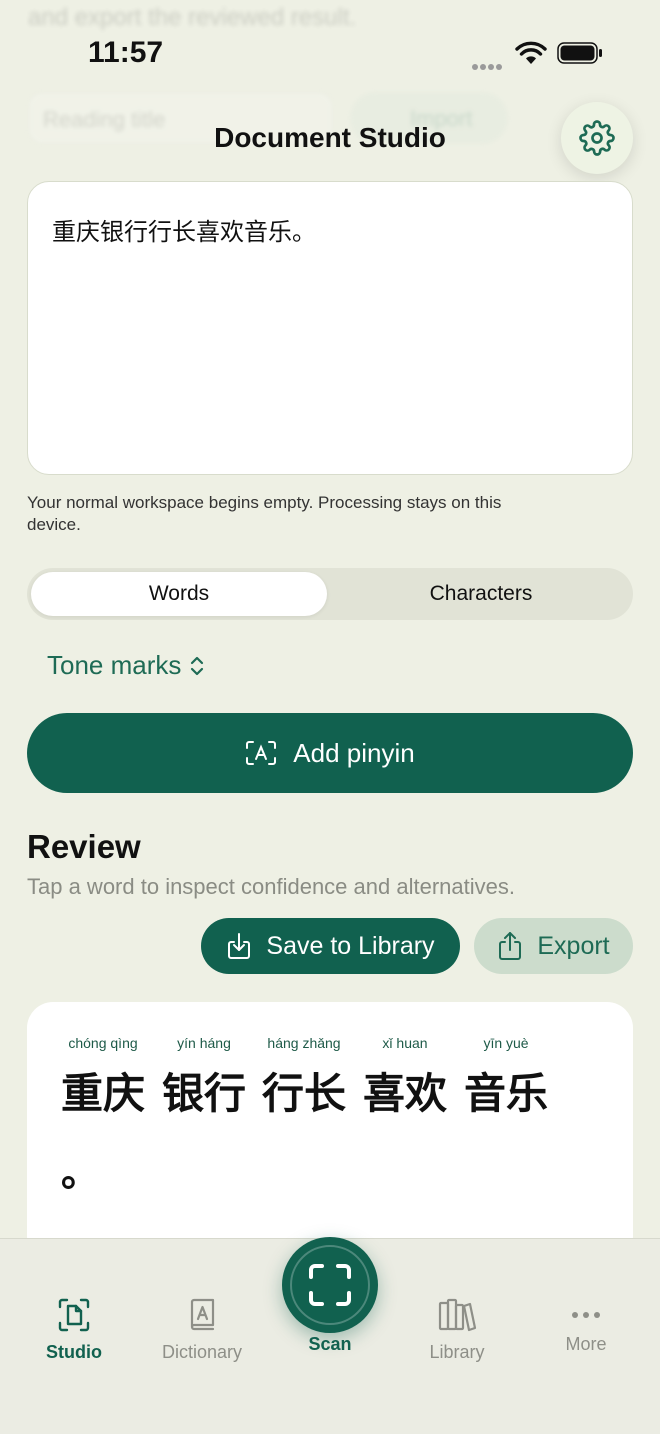  What do you see at coordinates (481, 594) in the screenshot?
I see `segment-characters: Characters` at bounding box center [481, 594].